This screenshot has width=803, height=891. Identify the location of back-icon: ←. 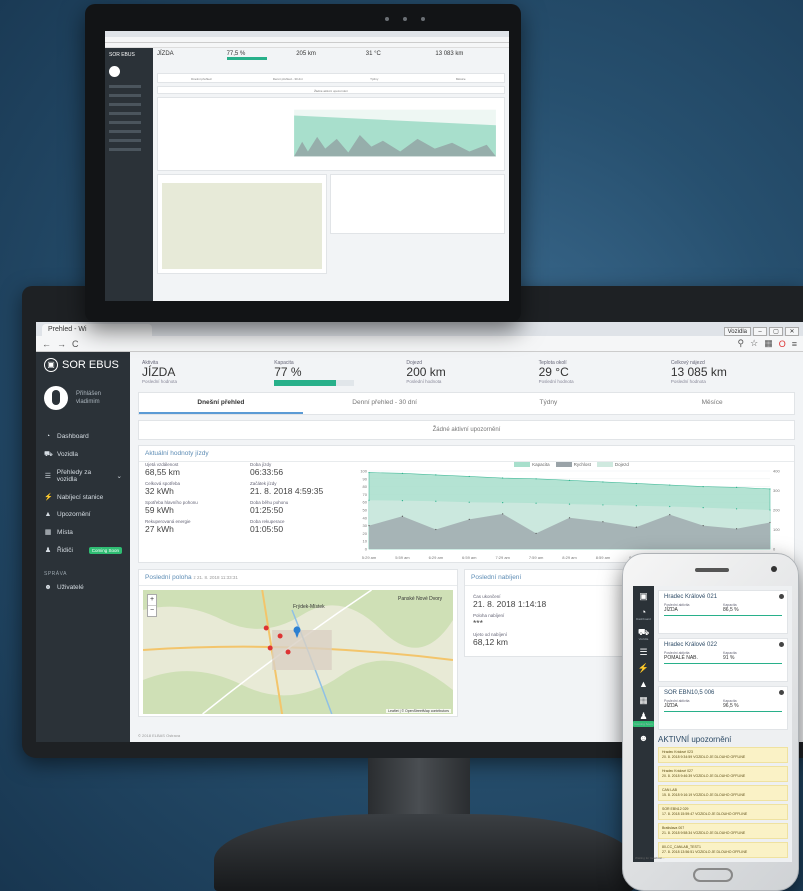
(46, 344).